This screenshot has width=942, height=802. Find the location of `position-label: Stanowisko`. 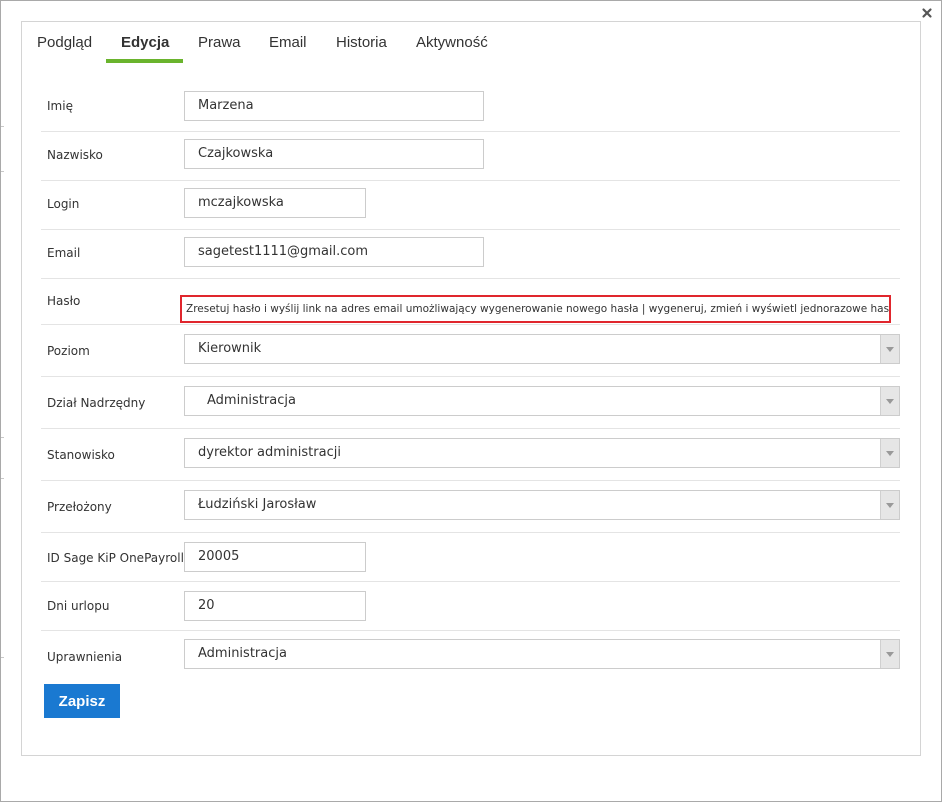

position-label: Stanowisko is located at coordinates (81, 455).